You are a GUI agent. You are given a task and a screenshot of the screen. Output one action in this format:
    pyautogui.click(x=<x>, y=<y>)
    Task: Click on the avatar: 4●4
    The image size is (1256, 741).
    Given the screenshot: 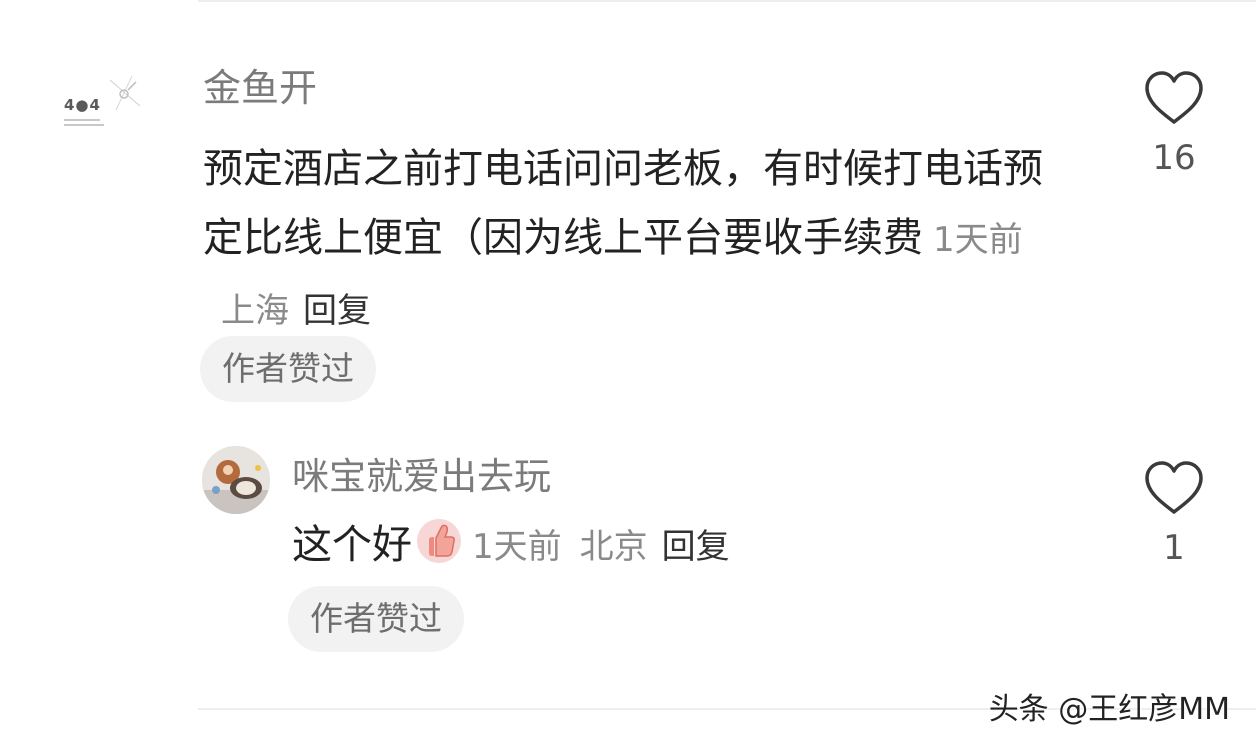 What is the action you would take?
    pyautogui.click(x=102, y=108)
    